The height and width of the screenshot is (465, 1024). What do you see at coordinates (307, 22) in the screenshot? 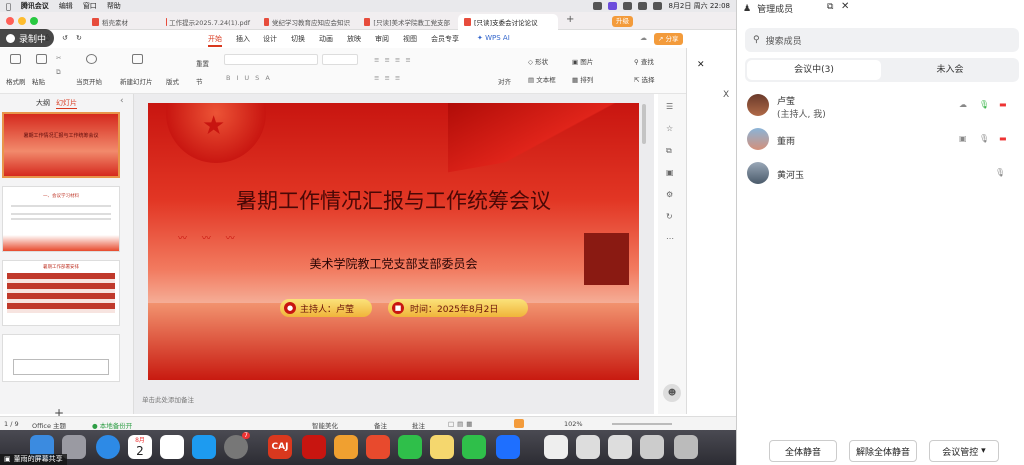
I see `tab-party: 党纪学习教育应知应会知识` at bounding box center [307, 22].